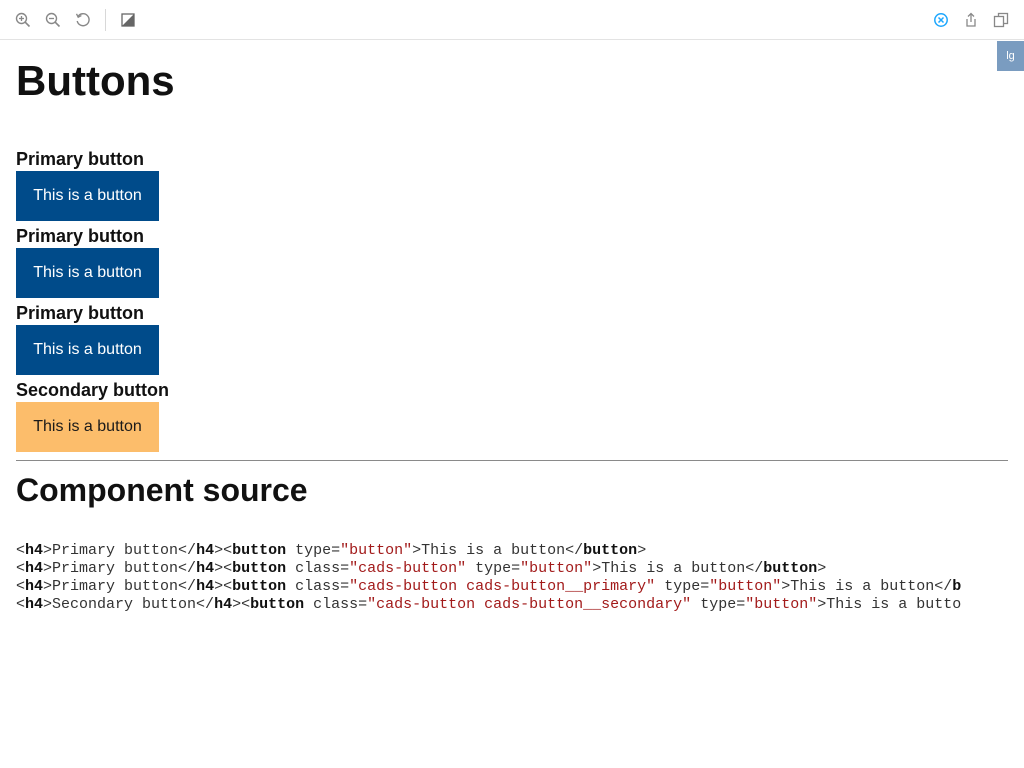  What do you see at coordinates (83, 20) in the screenshot?
I see `reset-zoom-icon` at bounding box center [83, 20].